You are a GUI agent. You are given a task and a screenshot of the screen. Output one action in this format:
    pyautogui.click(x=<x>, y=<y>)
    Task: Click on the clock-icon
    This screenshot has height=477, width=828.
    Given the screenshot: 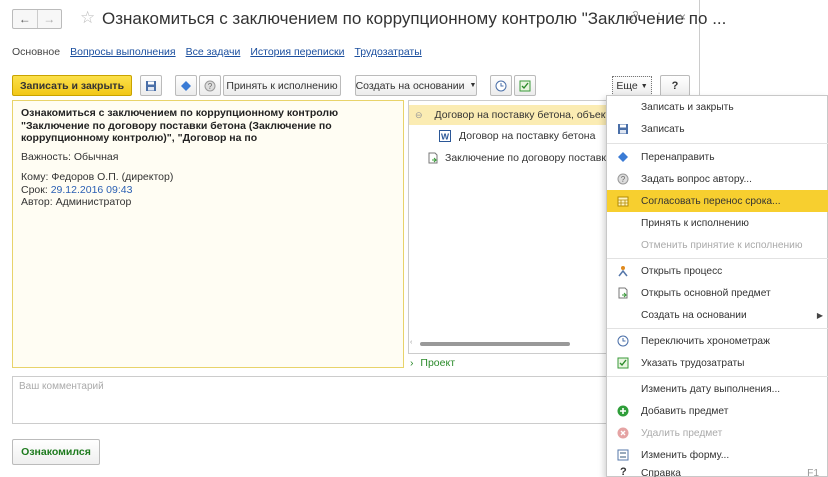 What is the action you would take?
    pyautogui.click(x=623, y=341)
    